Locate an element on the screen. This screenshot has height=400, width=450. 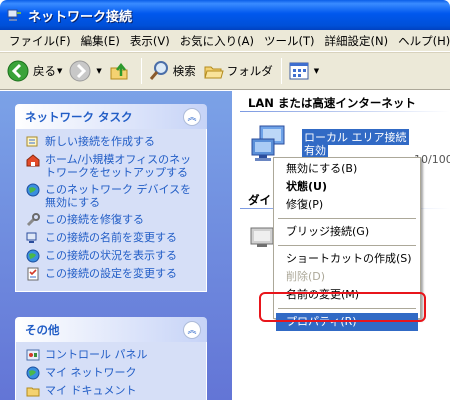
link-label: コントロール パネル is located at coordinates (96, 354).